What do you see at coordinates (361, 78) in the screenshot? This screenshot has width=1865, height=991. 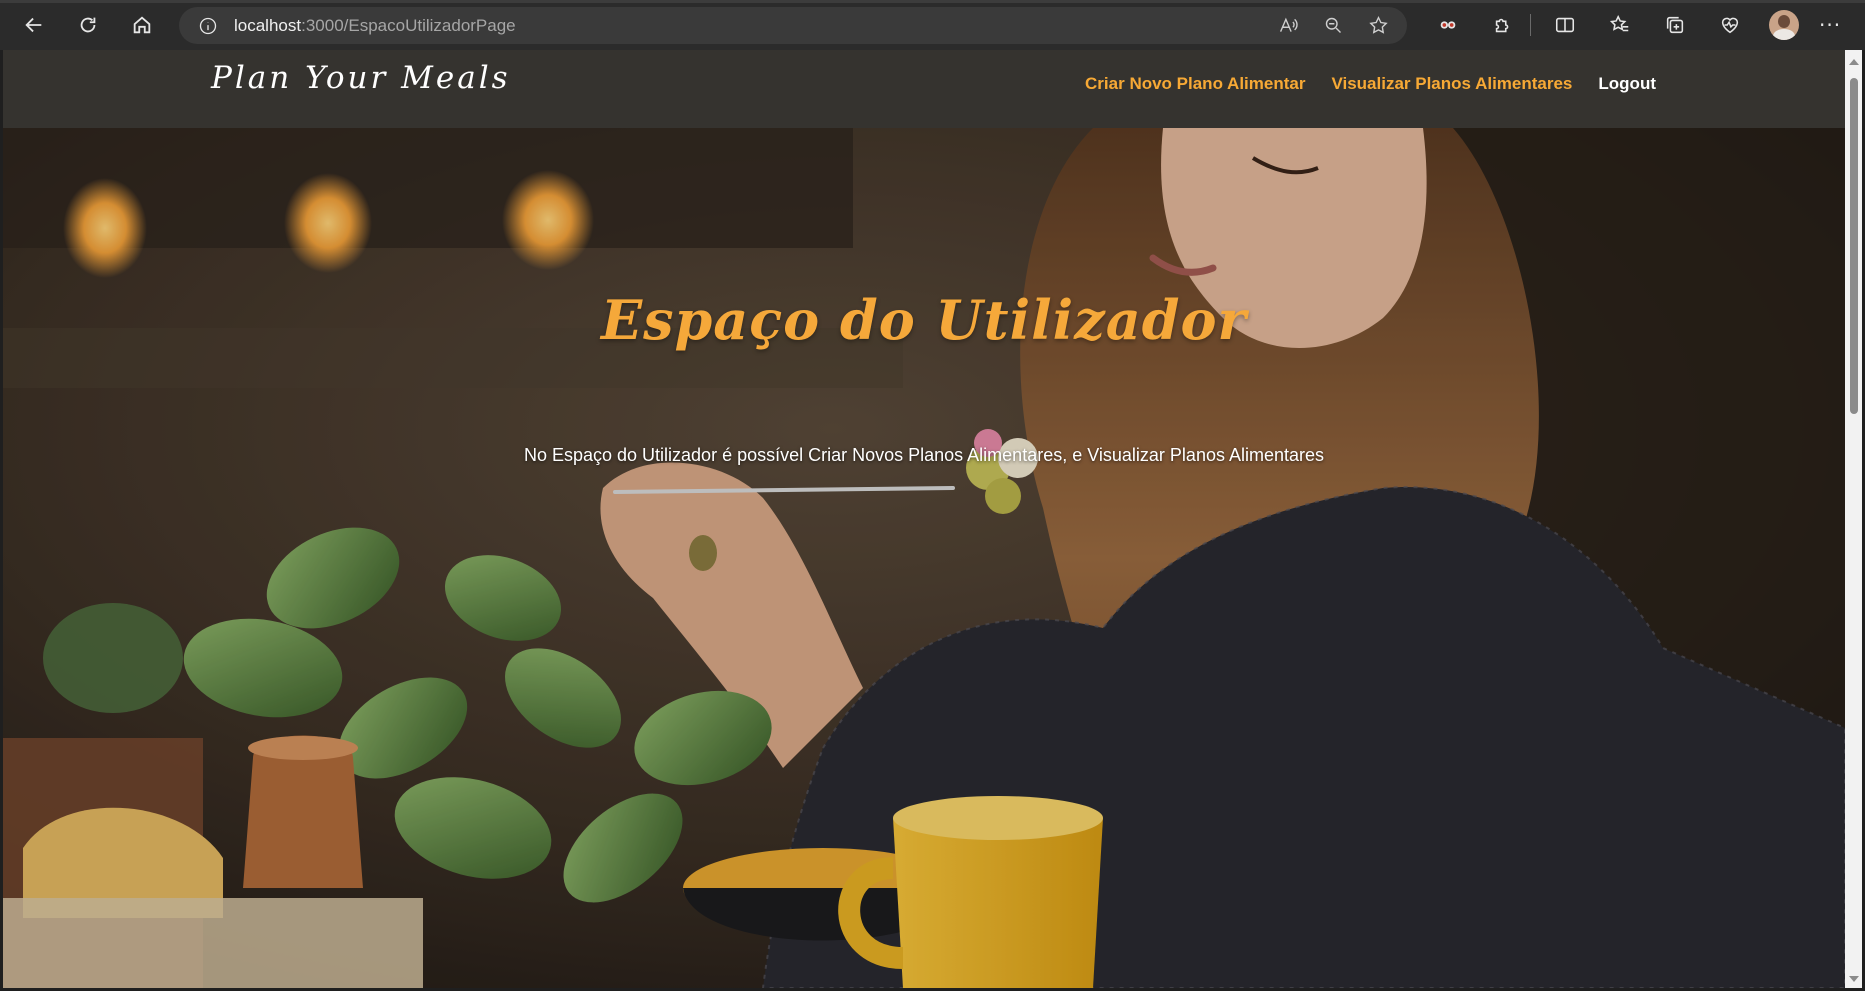 I see `brand-logo: Plan Your Meals` at bounding box center [361, 78].